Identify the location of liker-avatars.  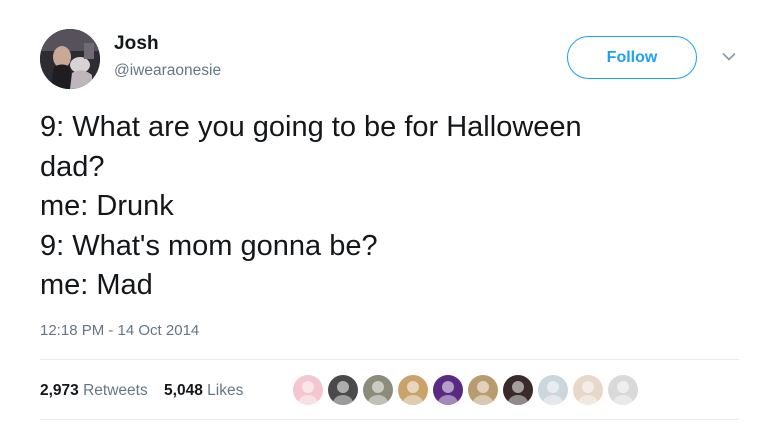
(467, 391).